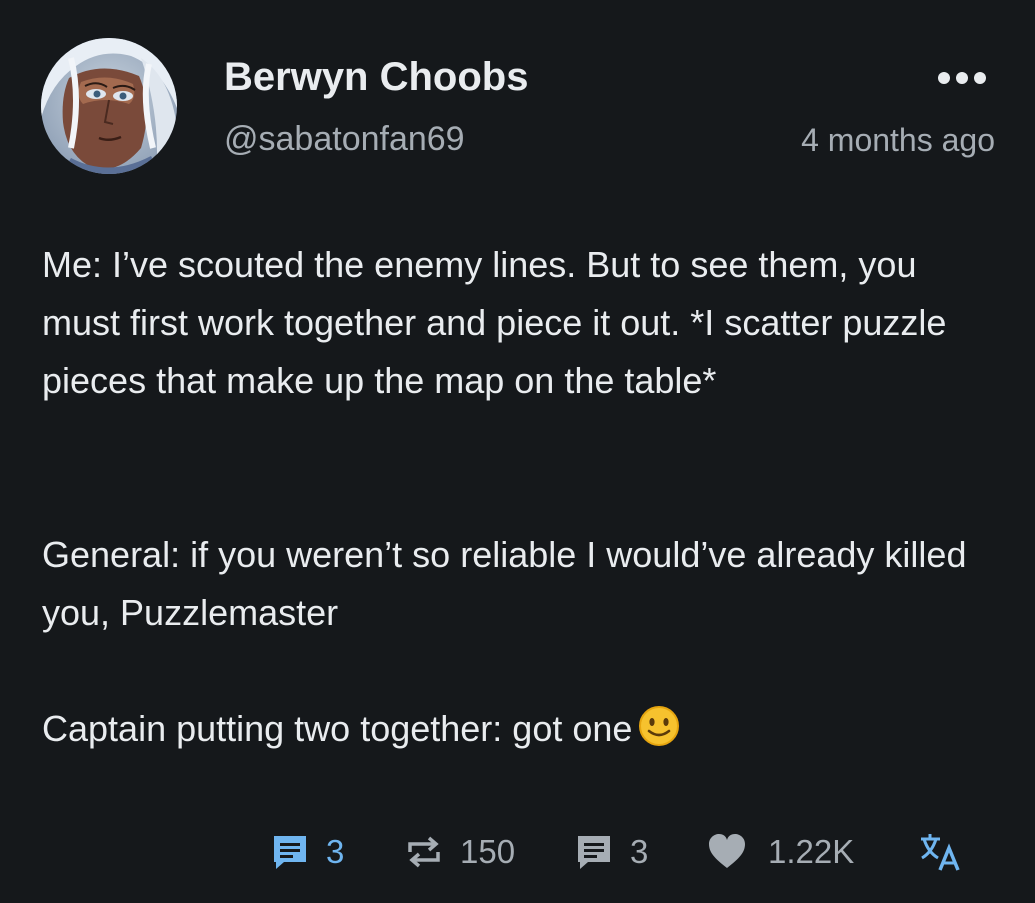 Image resolution: width=1035 pixels, height=903 pixels. I want to click on translate-icon, so click(940, 852).